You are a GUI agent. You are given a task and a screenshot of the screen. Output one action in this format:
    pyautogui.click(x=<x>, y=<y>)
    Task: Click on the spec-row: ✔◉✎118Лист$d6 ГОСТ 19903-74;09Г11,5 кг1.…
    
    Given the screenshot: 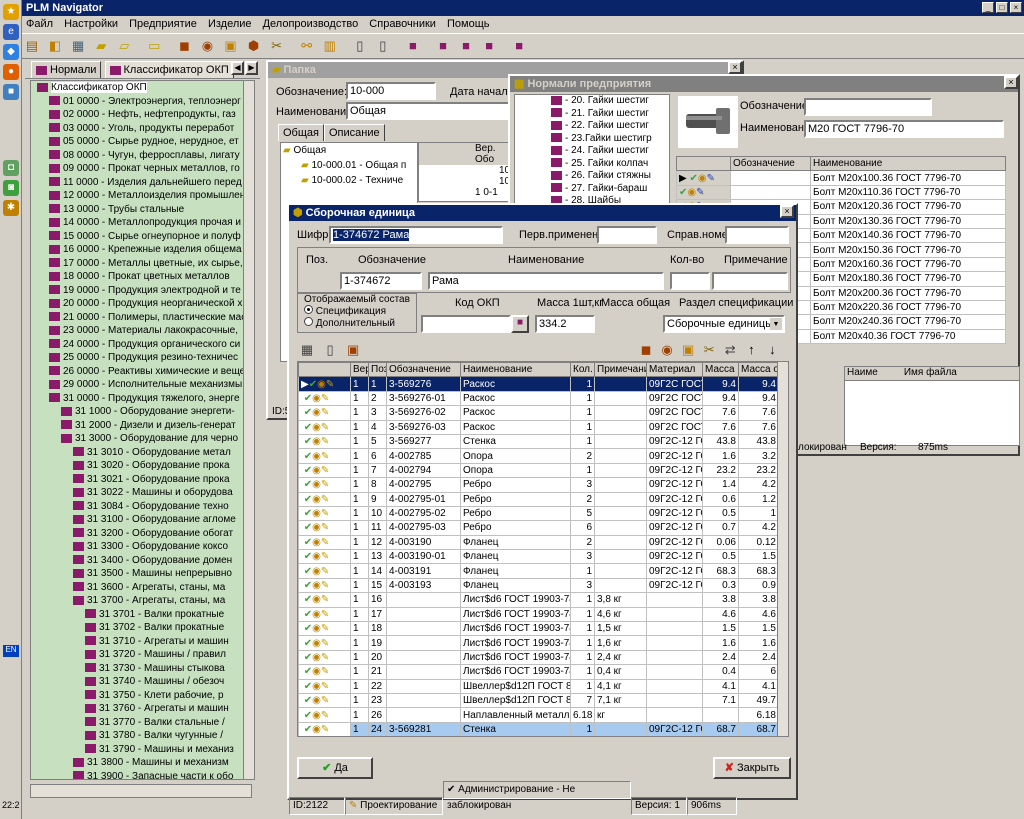 What is the action you would take?
    pyautogui.click(x=538, y=629)
    